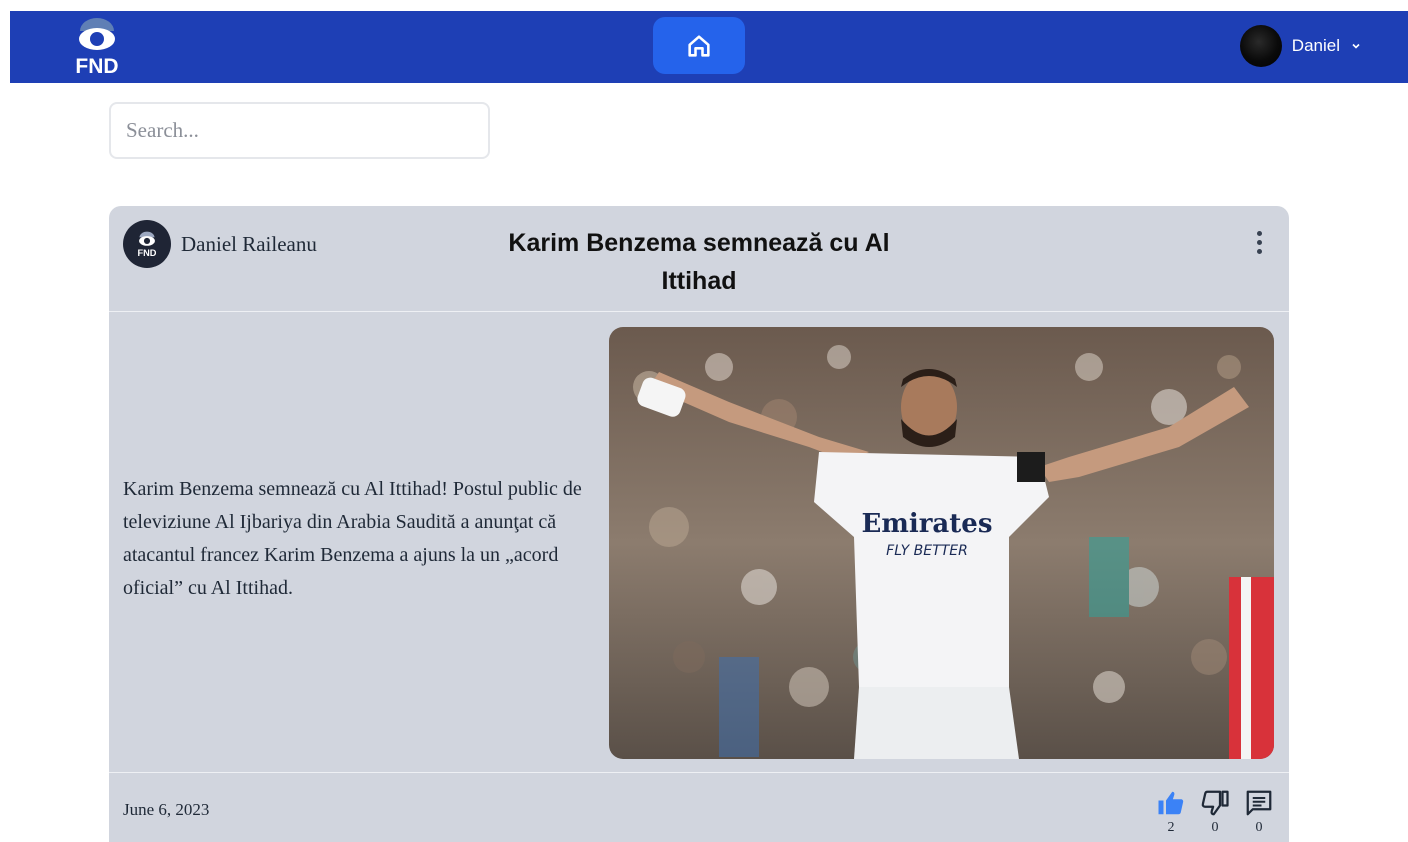 This screenshot has width=1408, height=842. What do you see at coordinates (1171, 827) in the screenshot?
I see `like-count: 2` at bounding box center [1171, 827].